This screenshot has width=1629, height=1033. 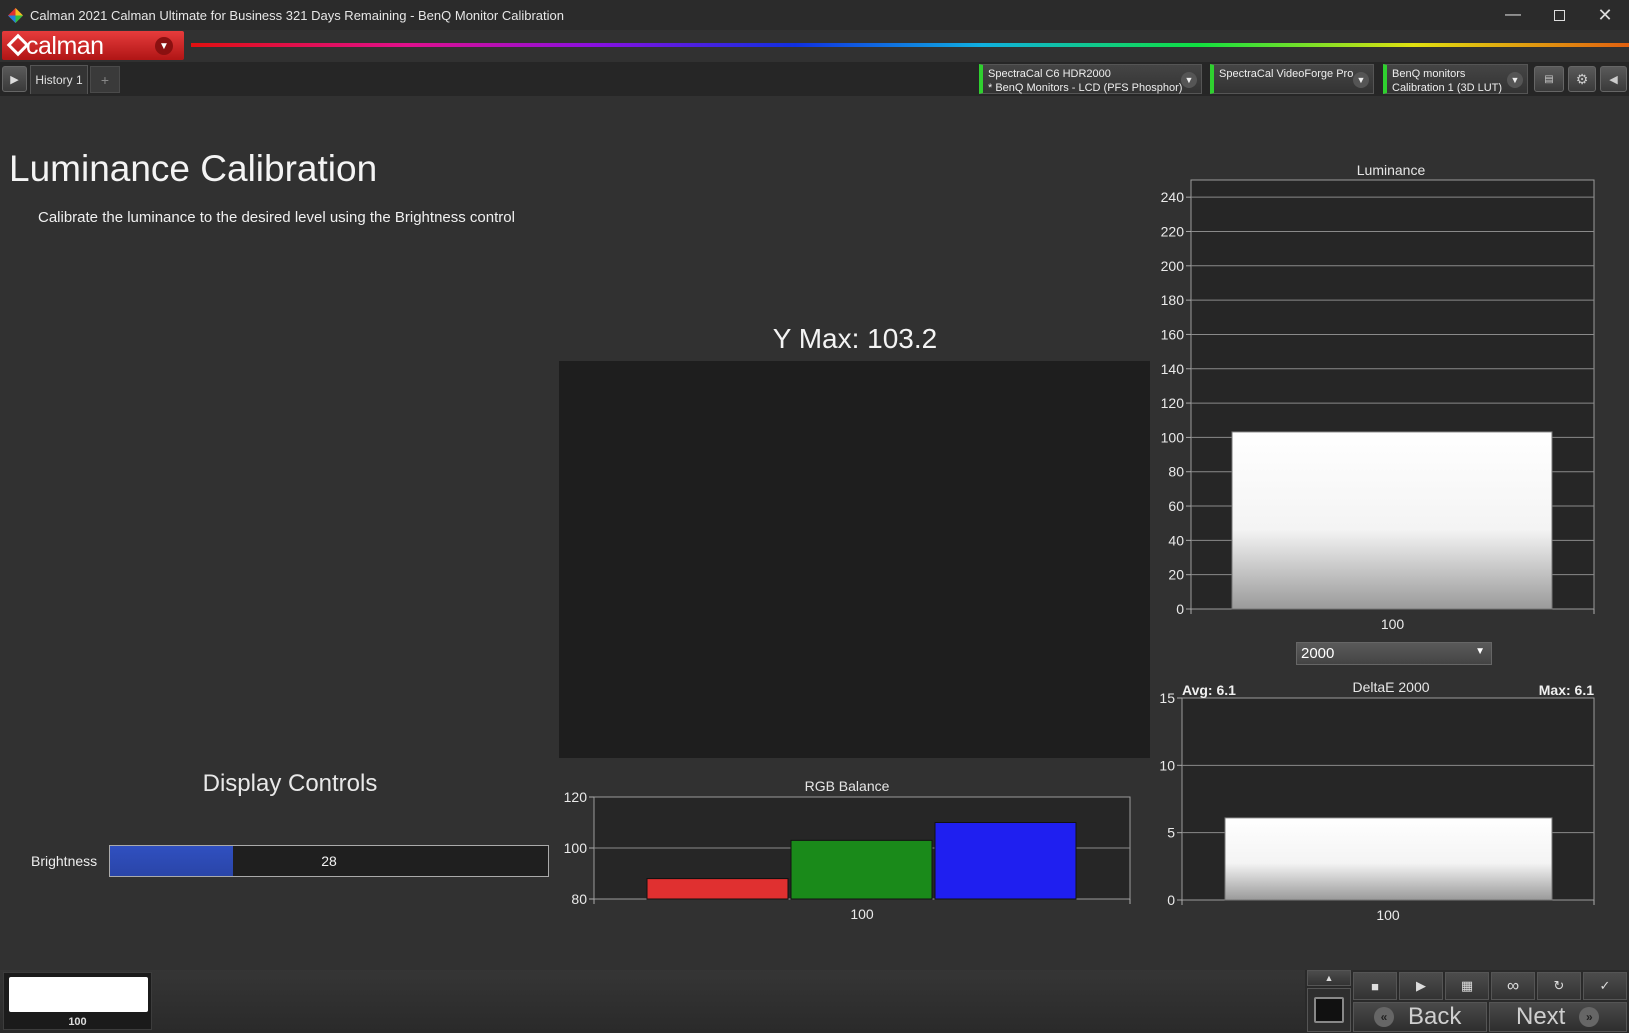 I want to click on luminance-ytick-label: 60, so click(x=1176, y=506).